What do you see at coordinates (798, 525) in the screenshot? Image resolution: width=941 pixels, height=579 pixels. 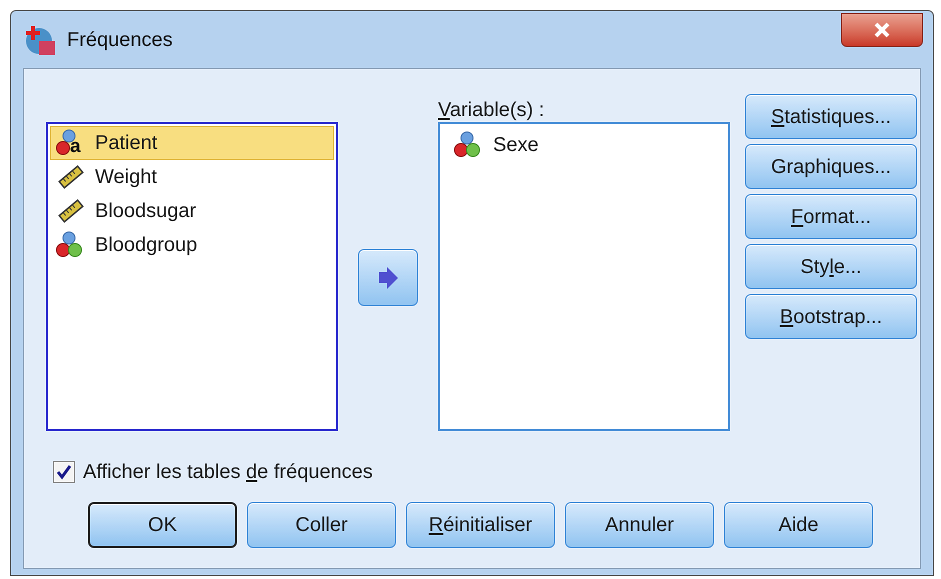 I see `dialog-button: Aide` at bounding box center [798, 525].